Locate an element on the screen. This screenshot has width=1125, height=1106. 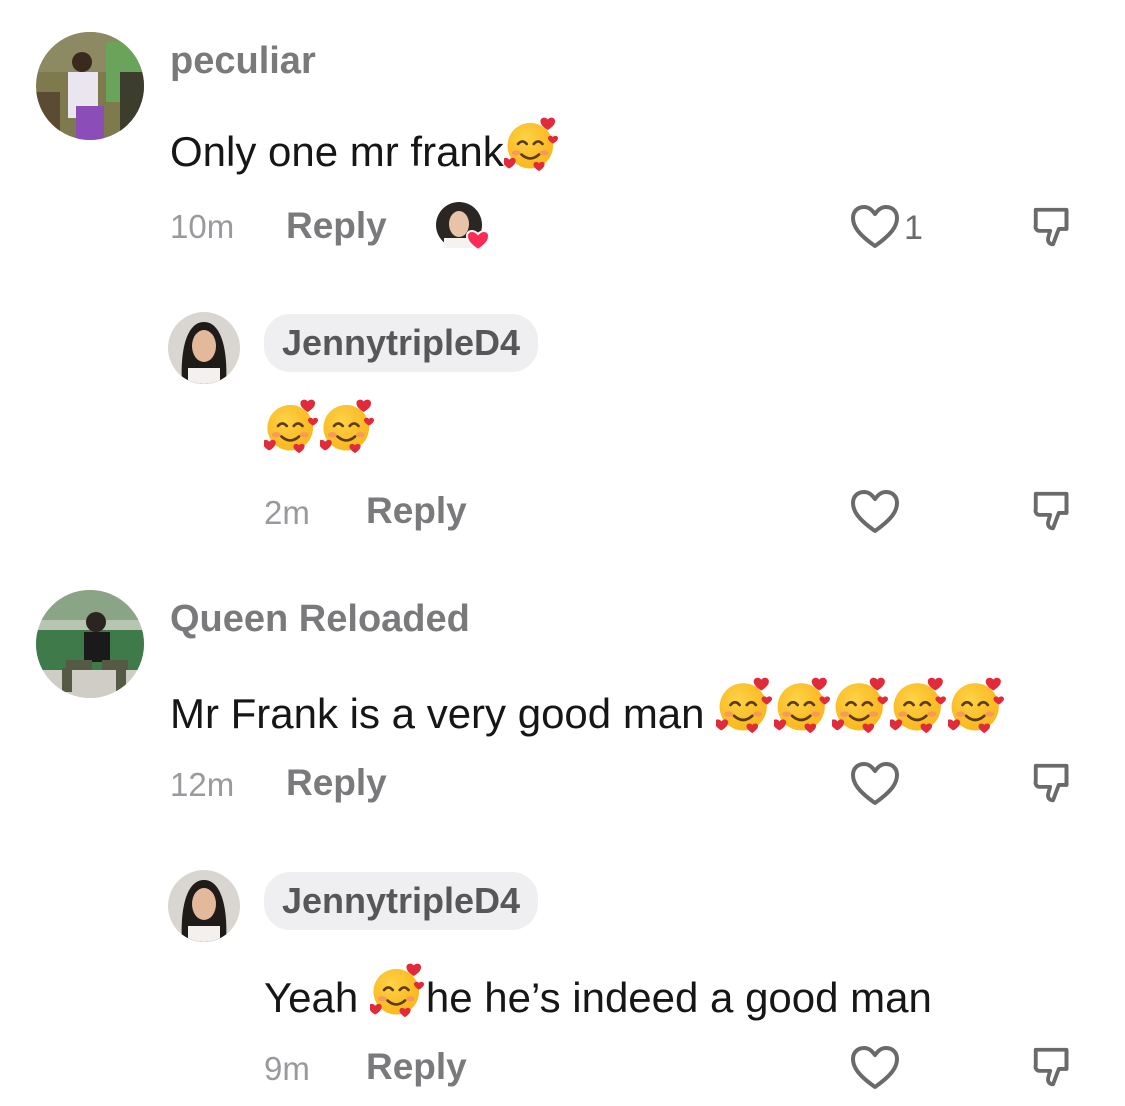
creator-liked-avatar is located at coordinates (463, 227).